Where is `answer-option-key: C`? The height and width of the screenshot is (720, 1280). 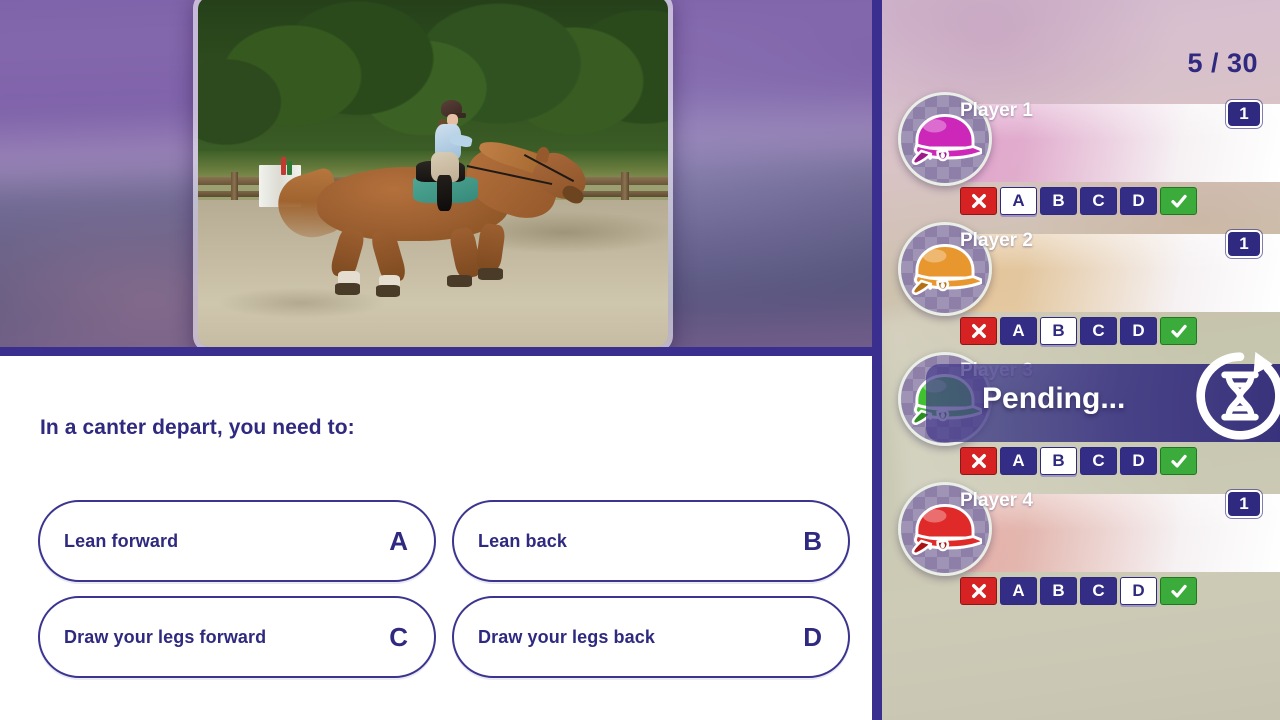 answer-option-key: C is located at coordinates (398, 636).